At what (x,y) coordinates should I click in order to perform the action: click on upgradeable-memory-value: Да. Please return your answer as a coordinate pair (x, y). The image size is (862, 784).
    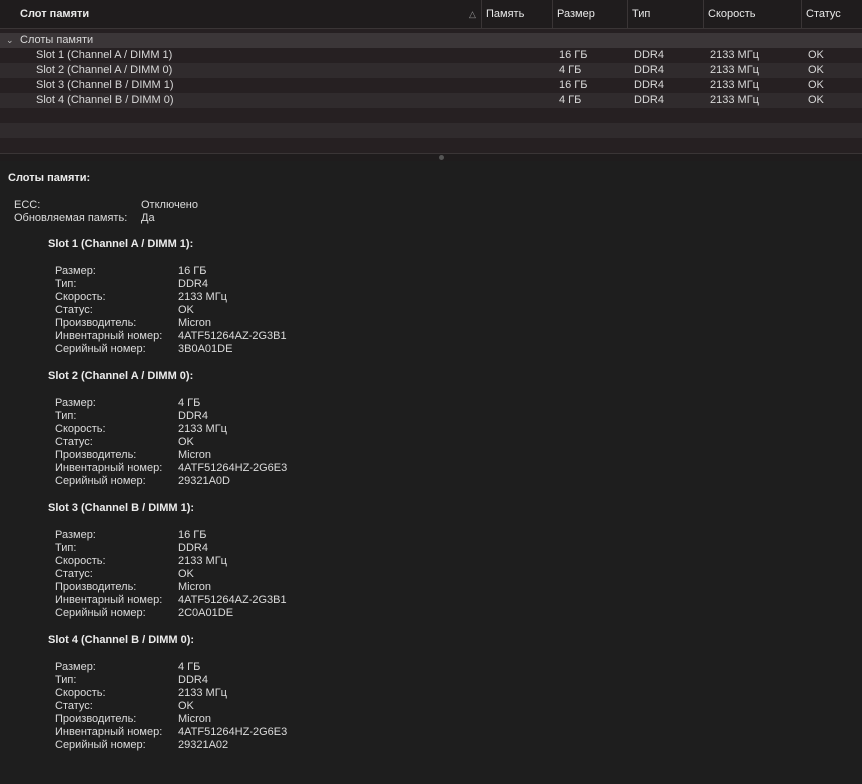
    Looking at the image, I should click on (148, 218).